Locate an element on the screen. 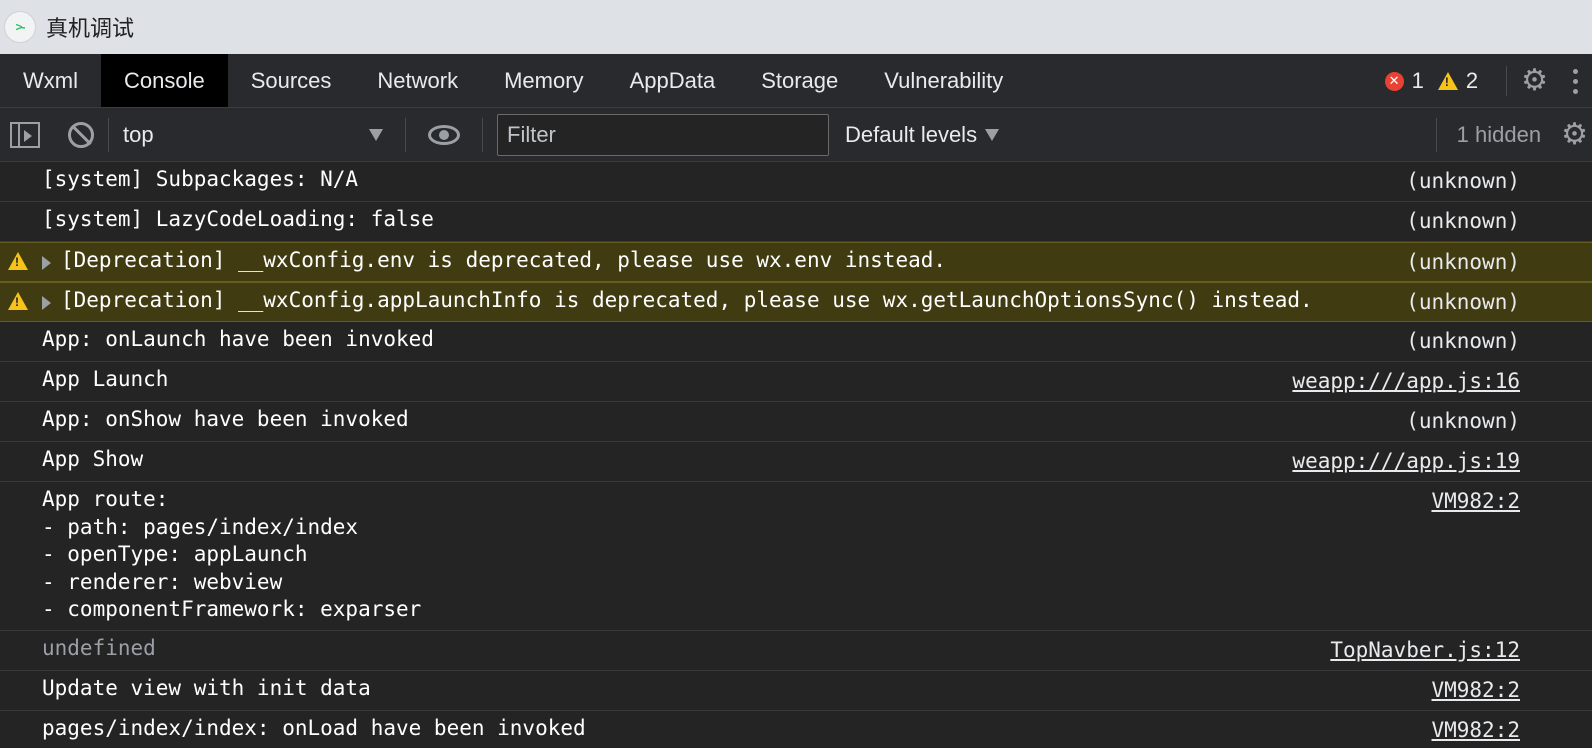 This screenshot has height=748, width=1592. app-logo-glyph: >- is located at coordinates (20, 27).